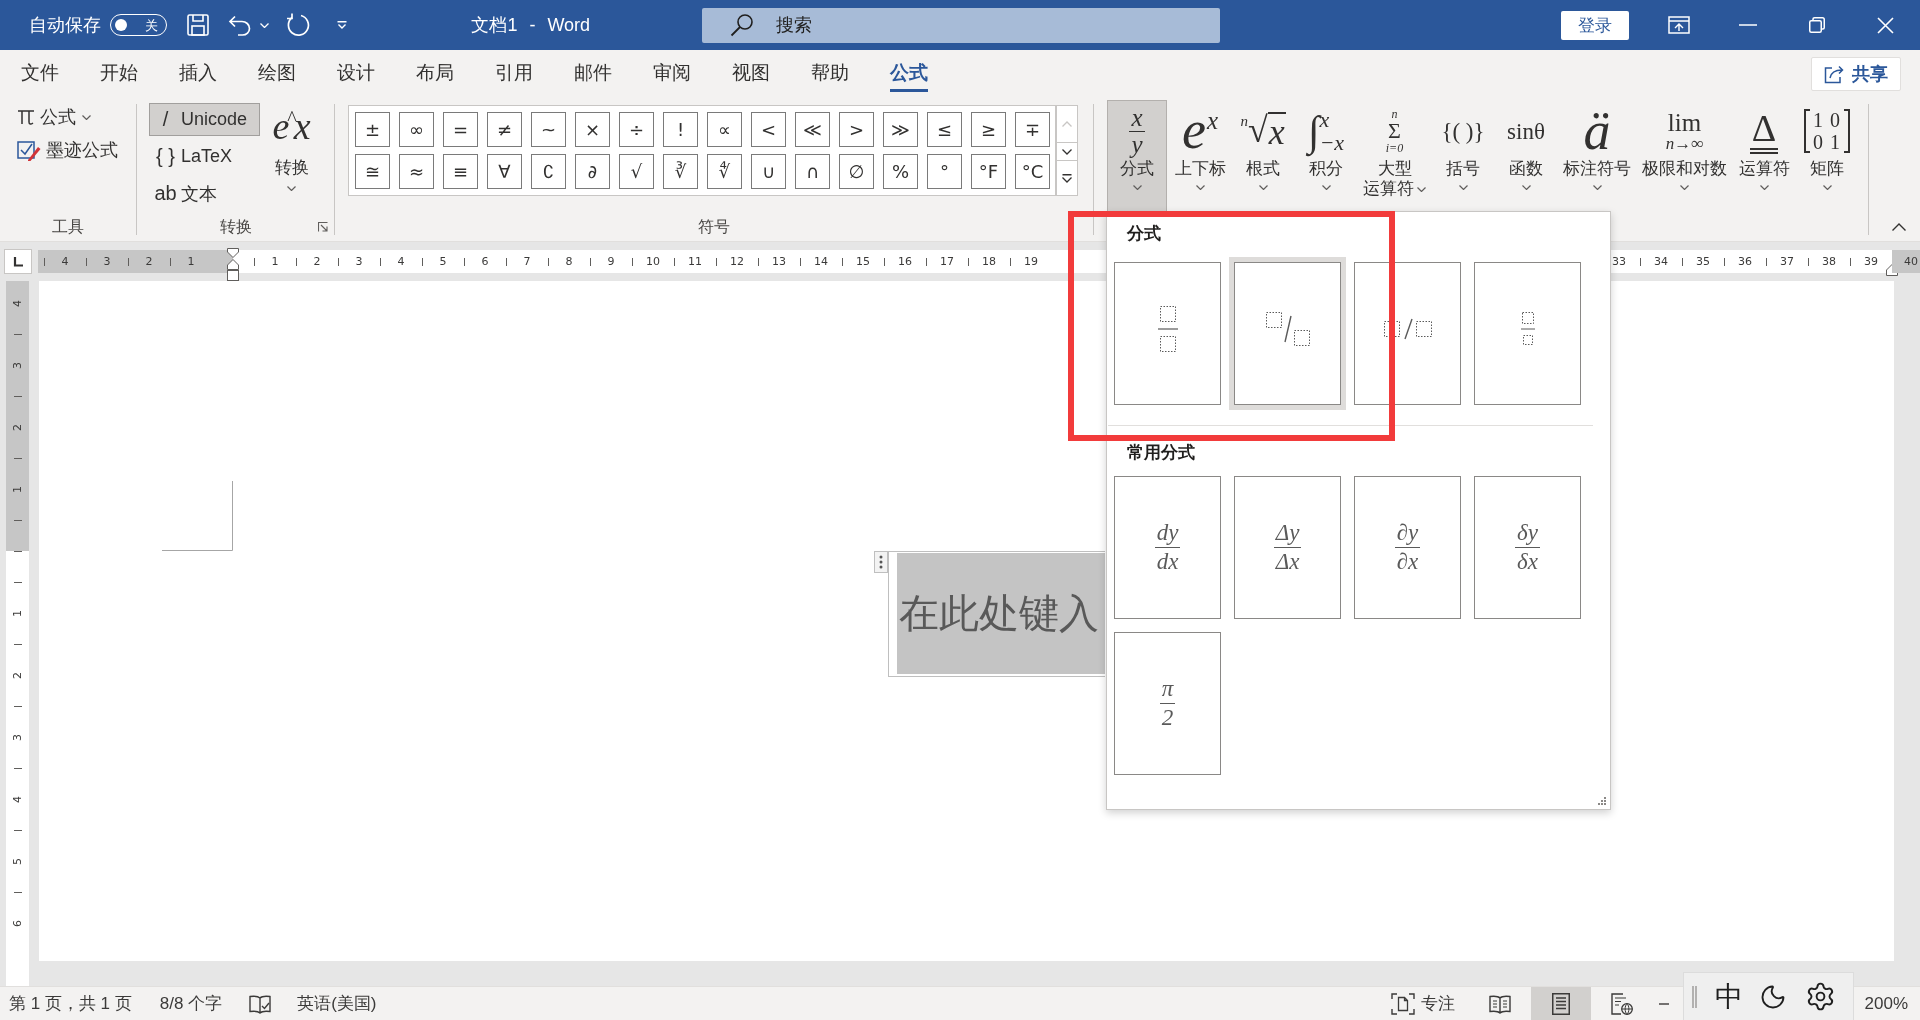  What do you see at coordinates (1602, 801) in the screenshot?
I see `resize-grip-icon` at bounding box center [1602, 801].